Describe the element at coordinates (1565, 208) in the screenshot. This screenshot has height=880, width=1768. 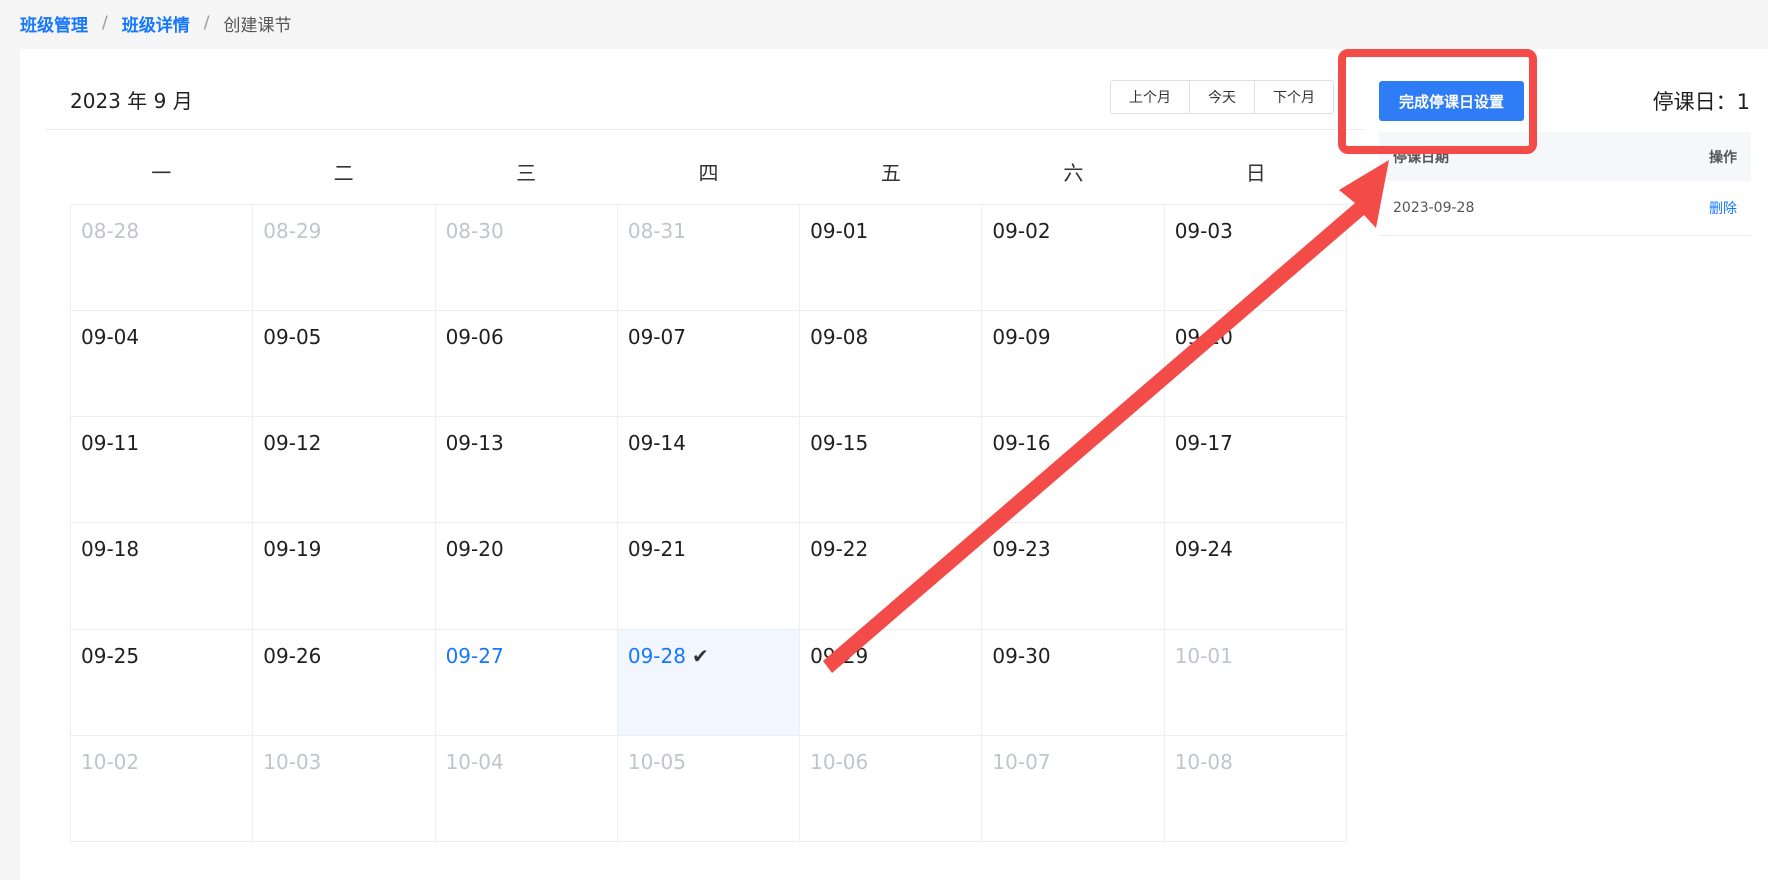
I see `table-row: 2023-09-28 删除` at that location.